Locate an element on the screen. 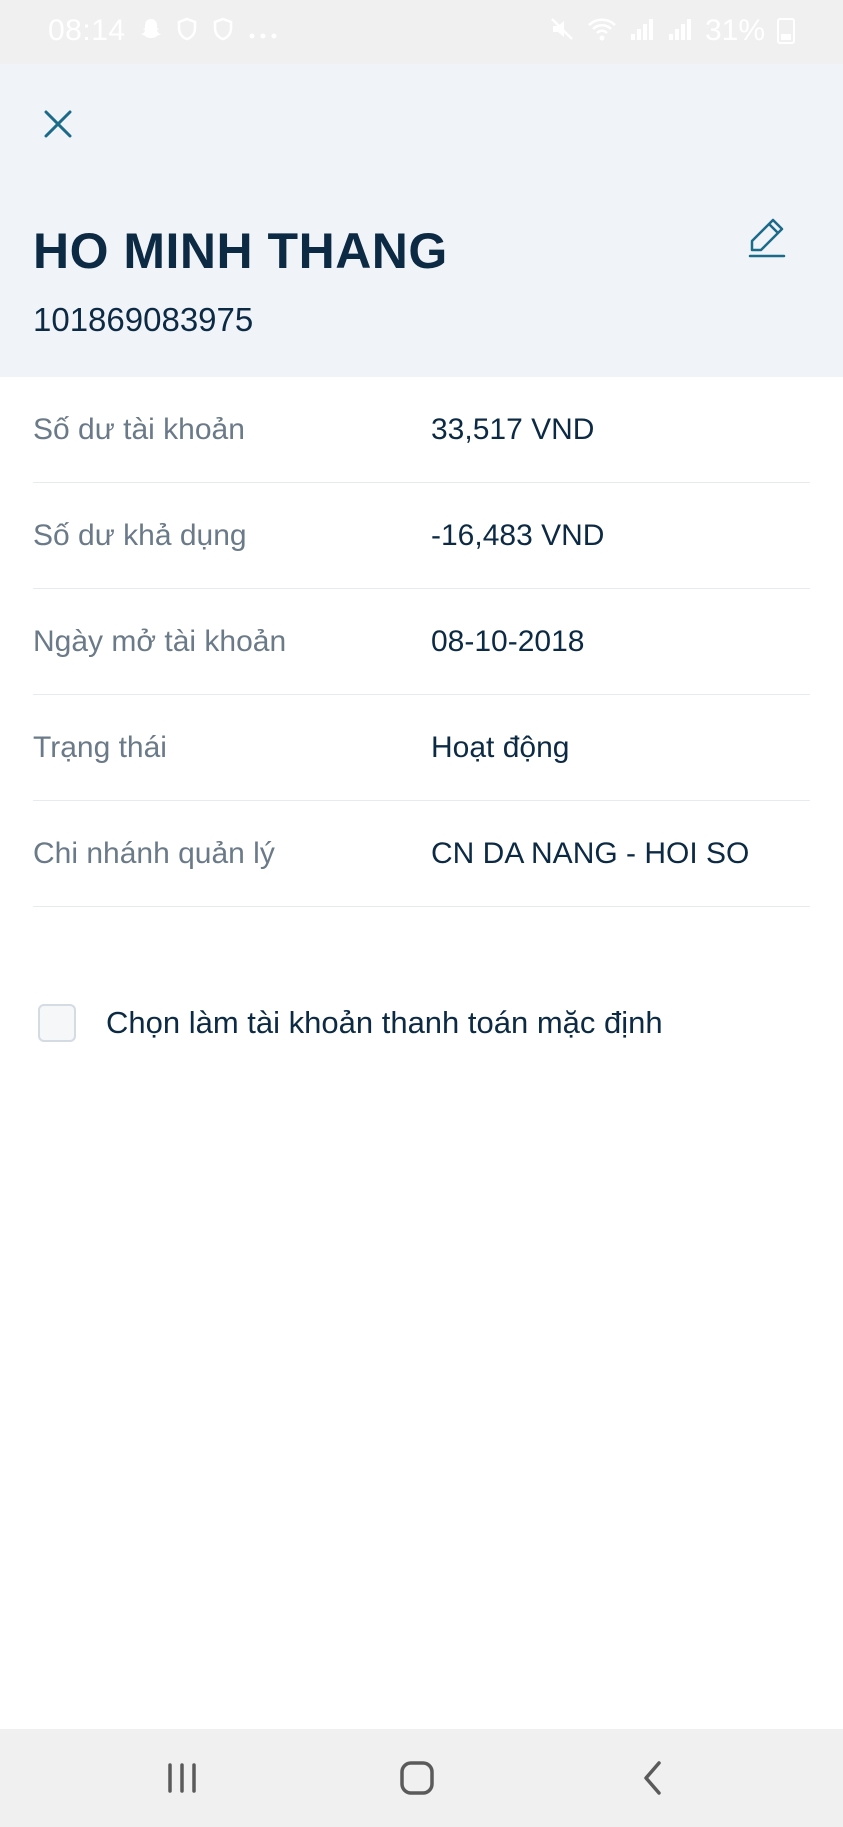 This screenshot has height=1827, width=843. detail-label: Chi nhánh quản lý is located at coordinates (154, 853).